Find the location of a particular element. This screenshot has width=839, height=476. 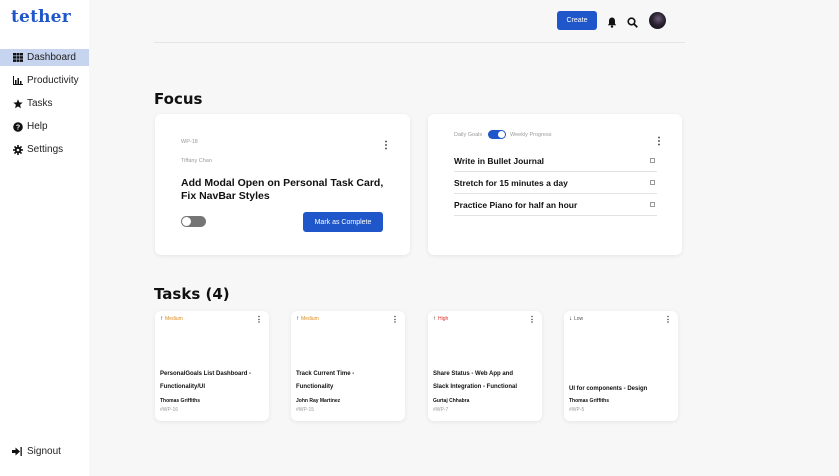

goal-text: Stretch for 15 minutes a day is located at coordinates (511, 183).